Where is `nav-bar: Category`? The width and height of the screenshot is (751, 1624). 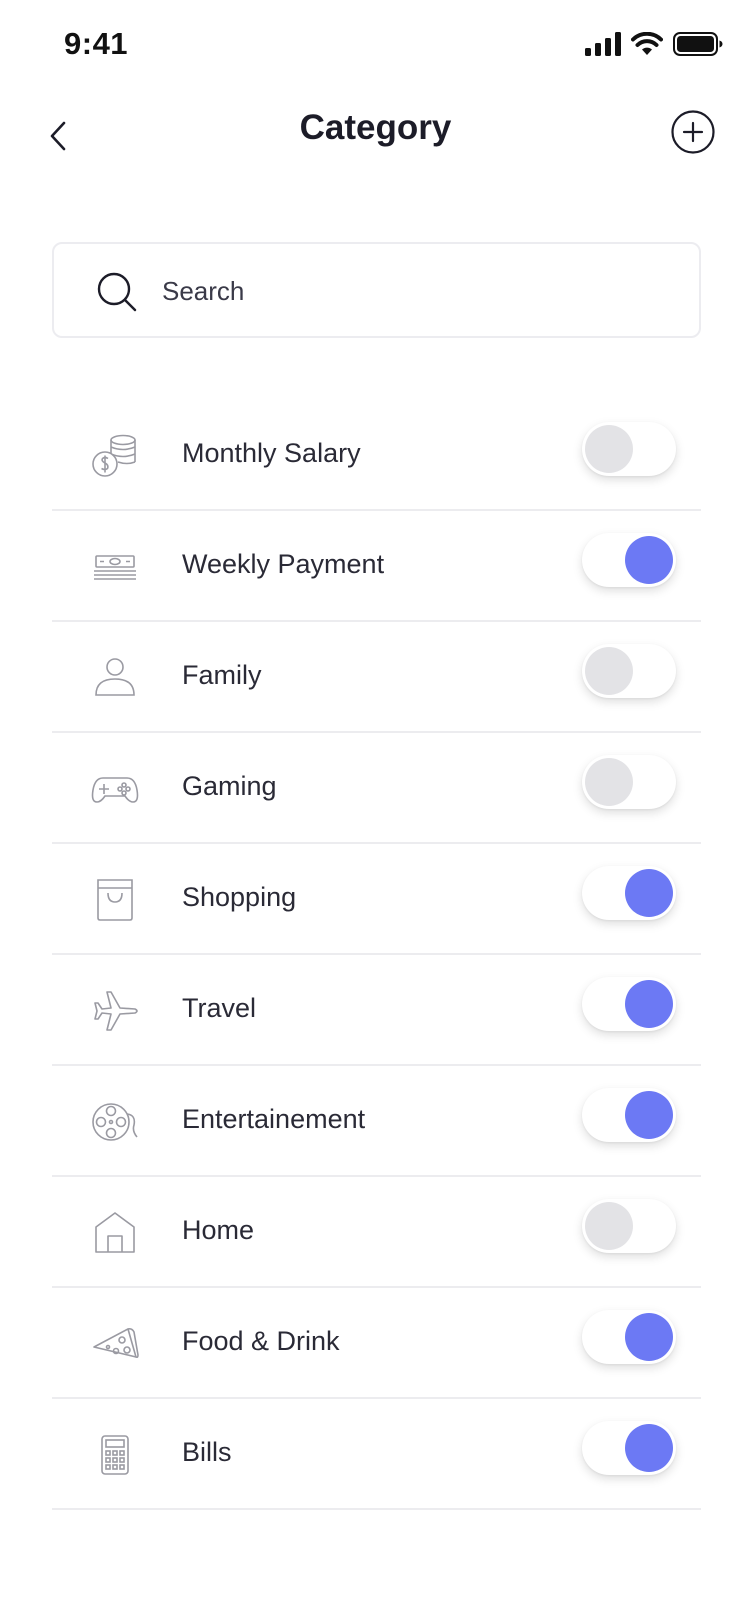
nav-bar: Category is located at coordinates (375, 135).